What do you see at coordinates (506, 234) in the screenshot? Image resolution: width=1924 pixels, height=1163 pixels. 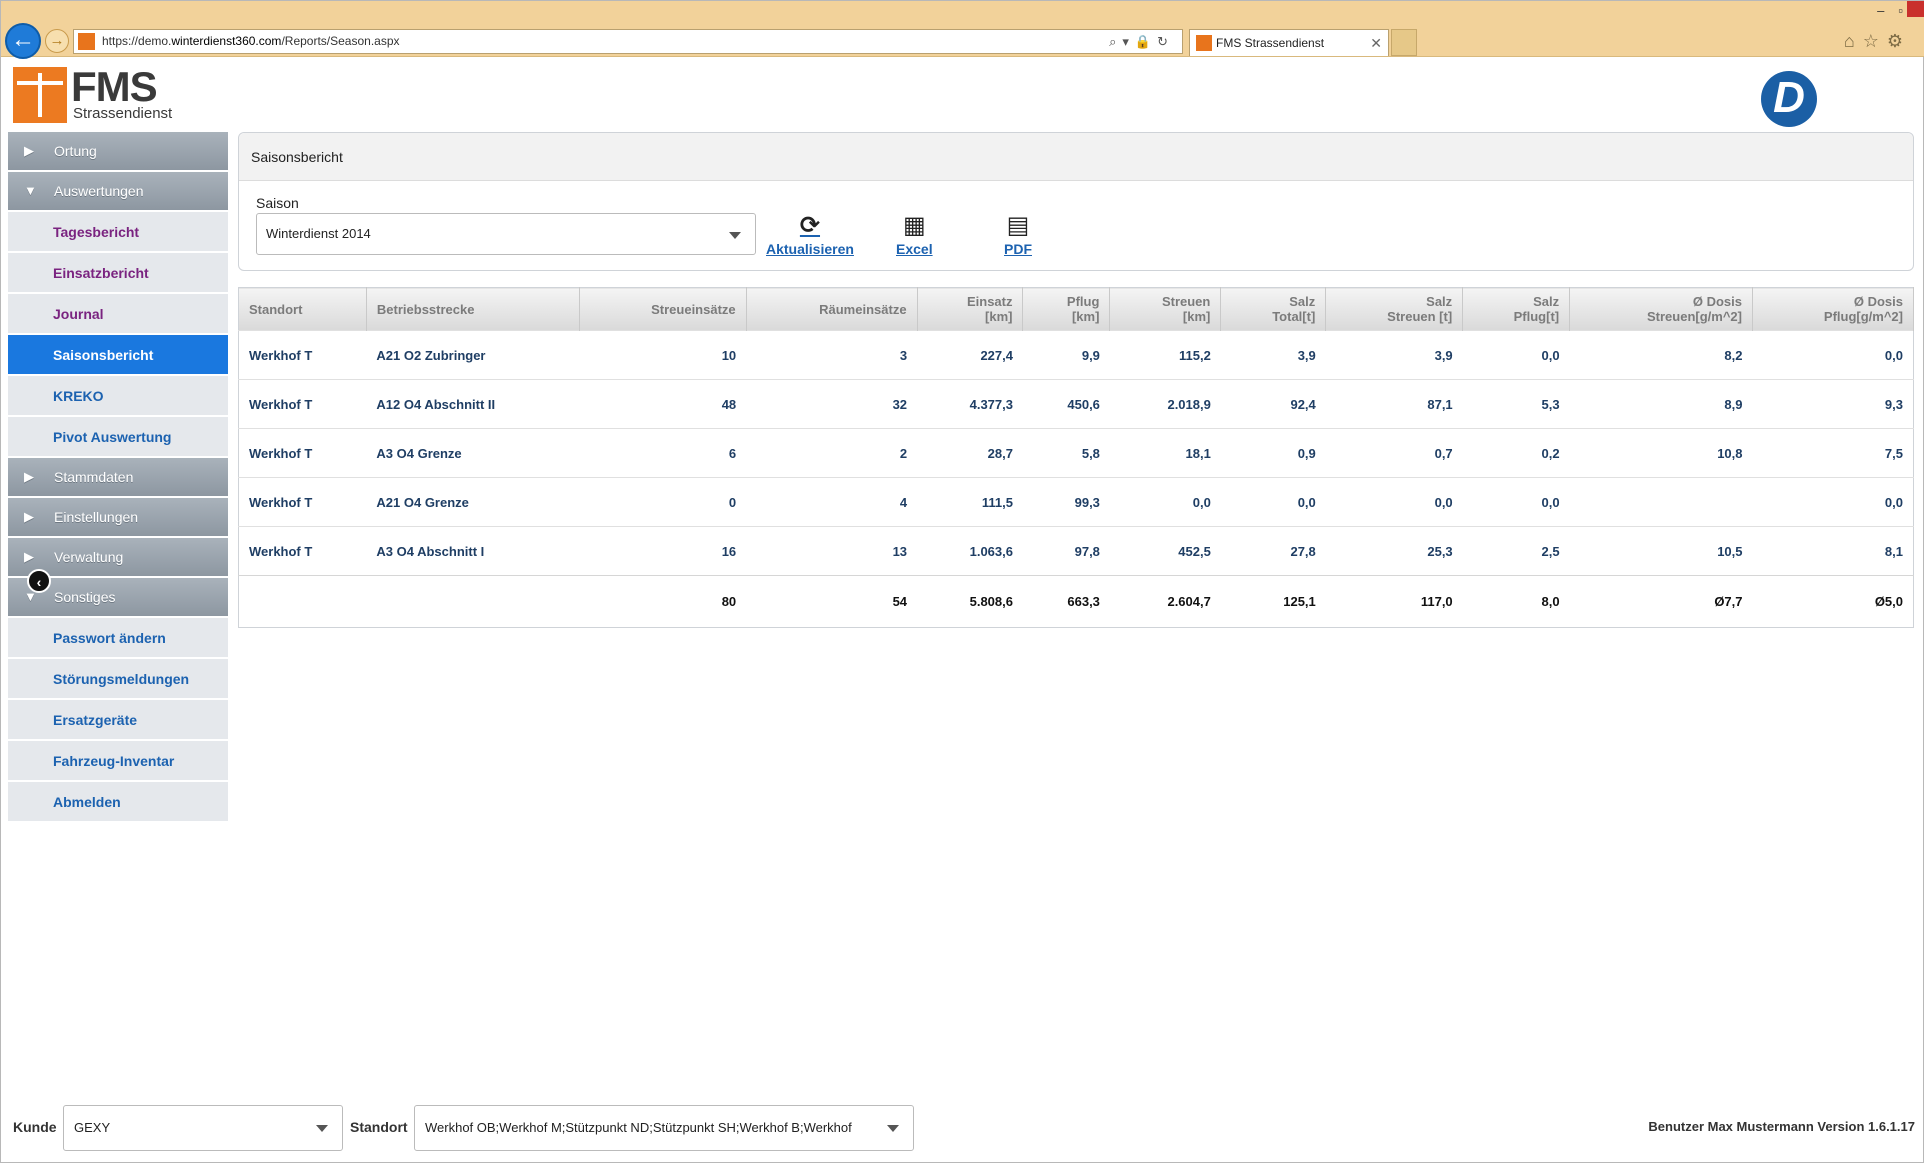 I see `saison-select: Winterdienst 2014` at bounding box center [506, 234].